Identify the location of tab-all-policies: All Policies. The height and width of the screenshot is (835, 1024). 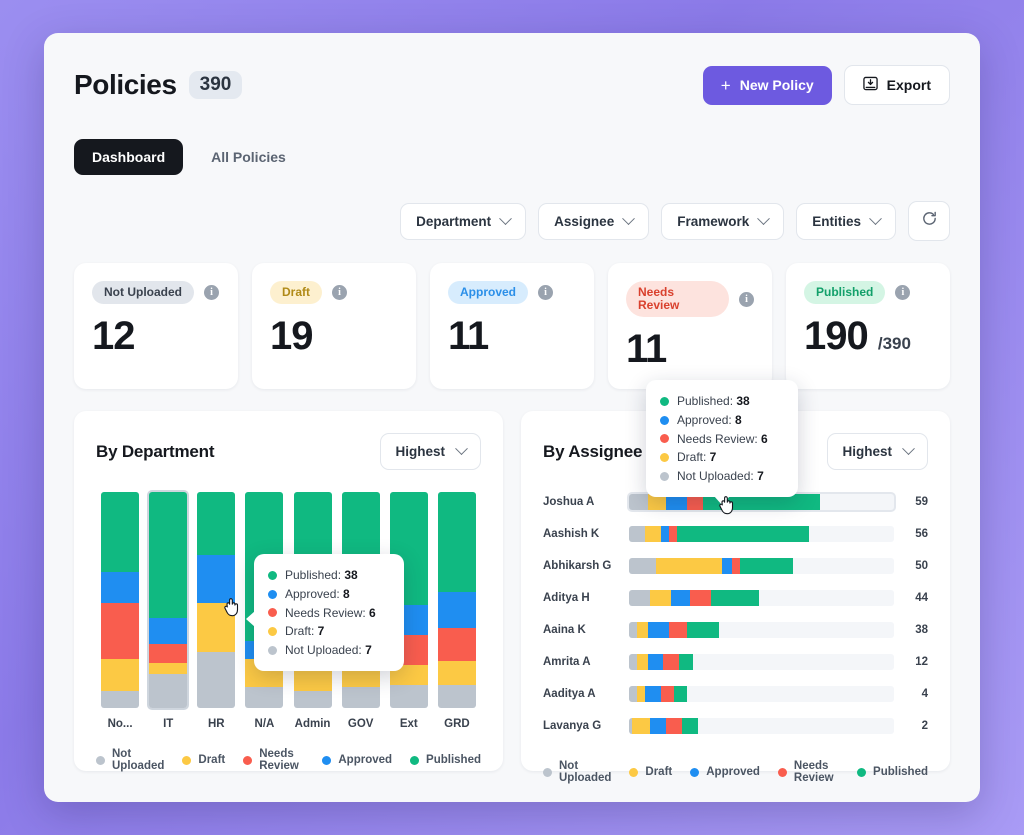
(248, 157).